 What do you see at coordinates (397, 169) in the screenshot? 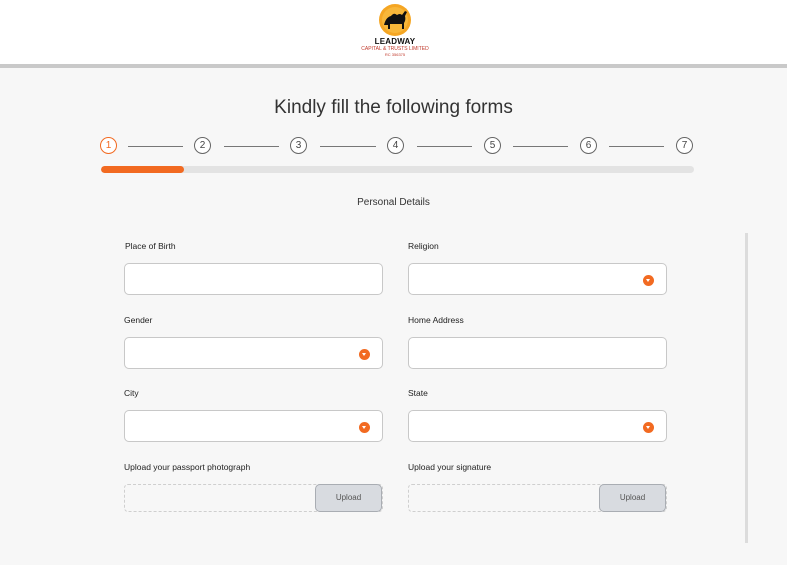
I see `progress-bar` at bounding box center [397, 169].